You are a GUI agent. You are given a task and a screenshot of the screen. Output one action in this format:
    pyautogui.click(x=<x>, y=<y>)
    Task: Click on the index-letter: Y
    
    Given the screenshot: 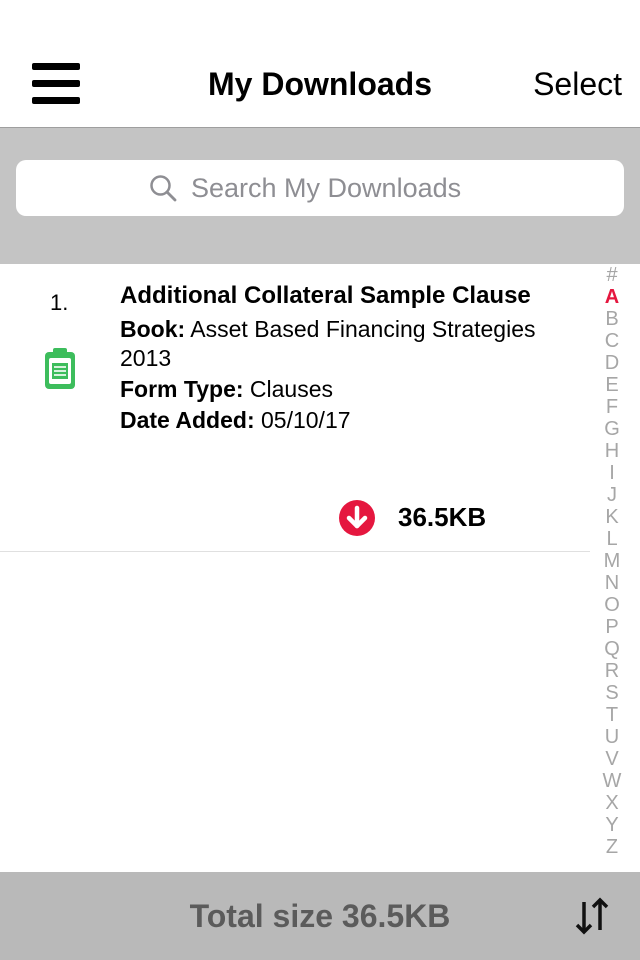 What is the action you would take?
    pyautogui.click(x=611, y=825)
    